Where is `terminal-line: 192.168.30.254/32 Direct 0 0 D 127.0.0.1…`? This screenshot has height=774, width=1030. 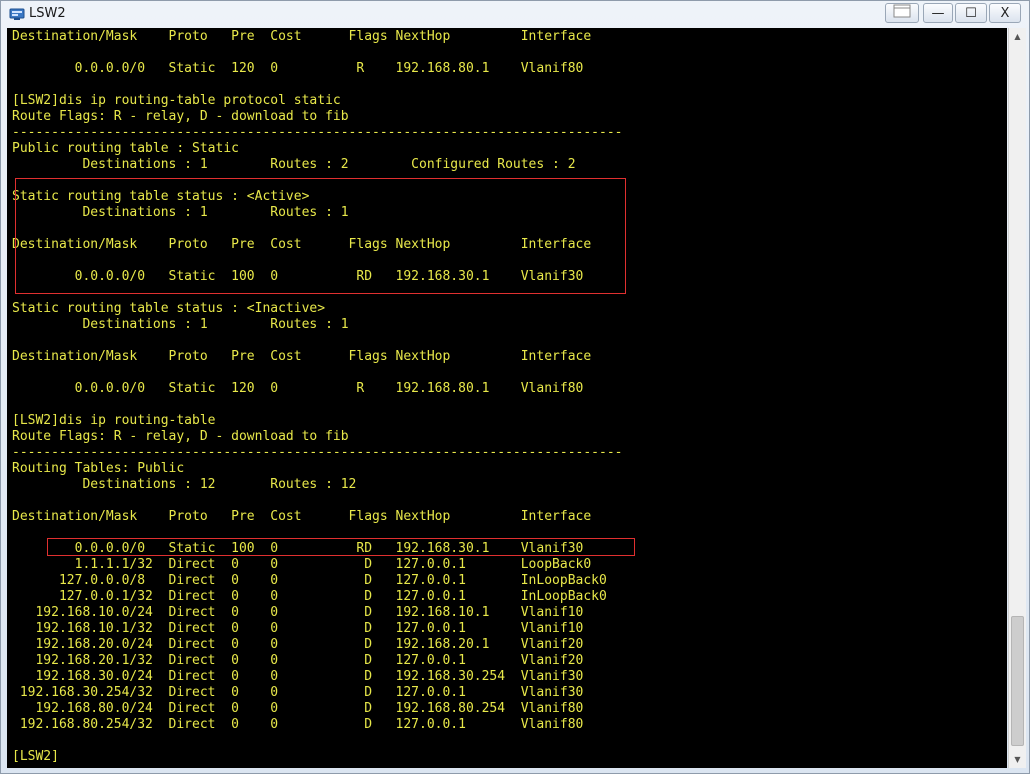 terminal-line: 192.168.30.254/32 Direct 0 0 D 127.0.0.1… is located at coordinates (298, 692).